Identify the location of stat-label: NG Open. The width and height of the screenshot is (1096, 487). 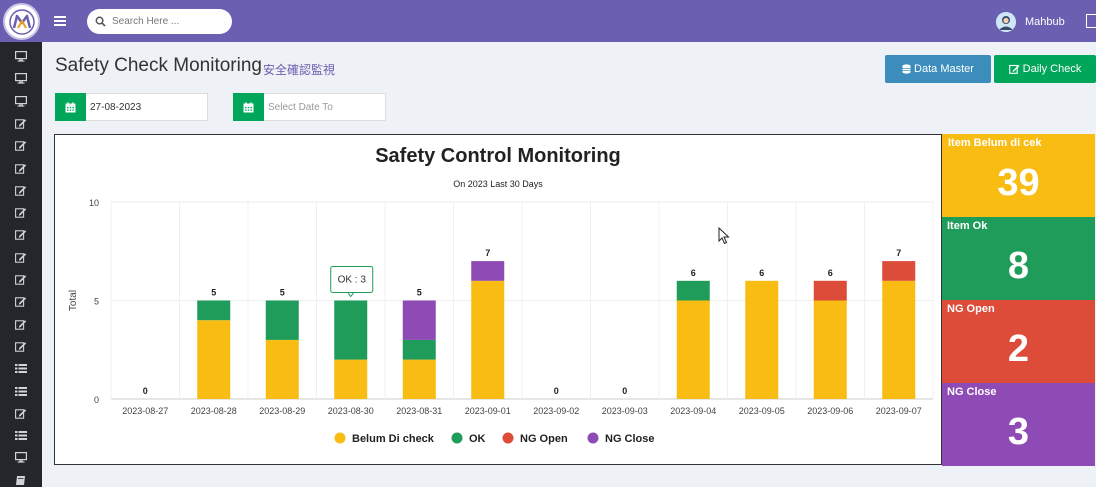
(971, 309).